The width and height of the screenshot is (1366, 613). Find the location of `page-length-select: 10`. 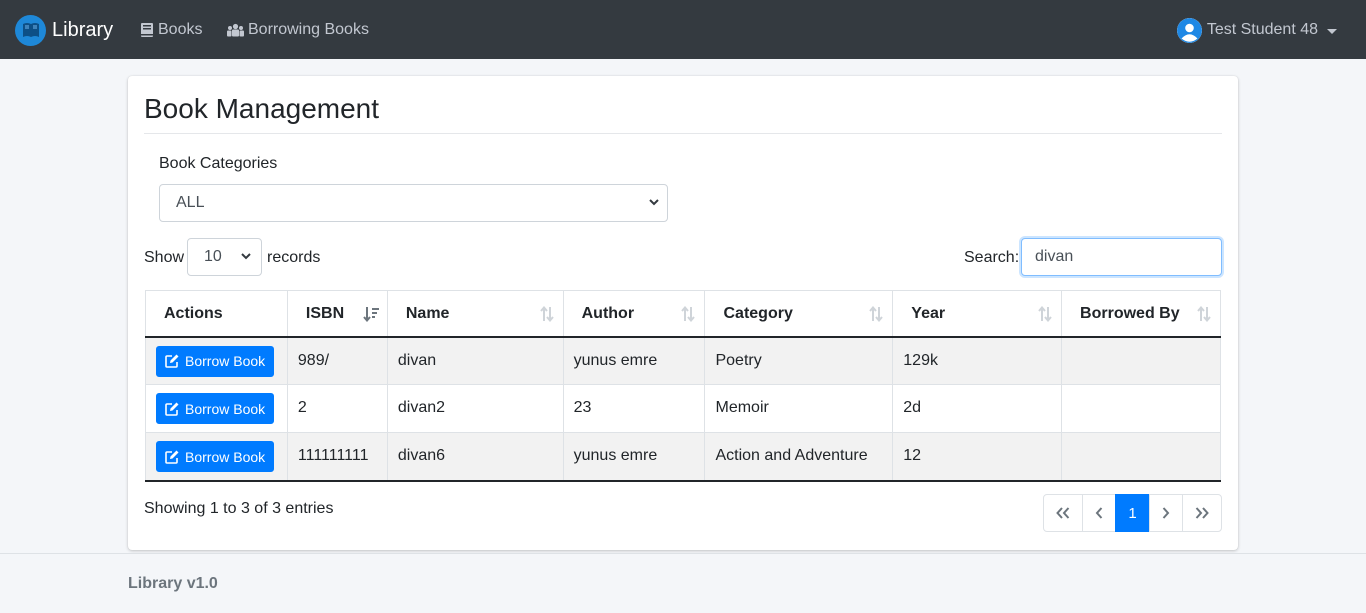

page-length-select: 10 is located at coordinates (224, 257).